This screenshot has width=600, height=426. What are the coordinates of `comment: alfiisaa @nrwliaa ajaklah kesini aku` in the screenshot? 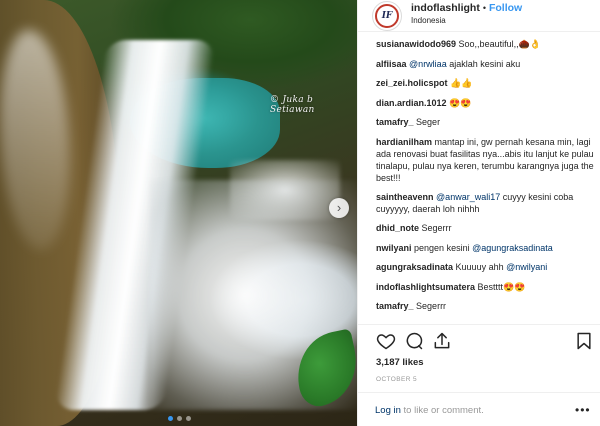 It's located at (486, 64).